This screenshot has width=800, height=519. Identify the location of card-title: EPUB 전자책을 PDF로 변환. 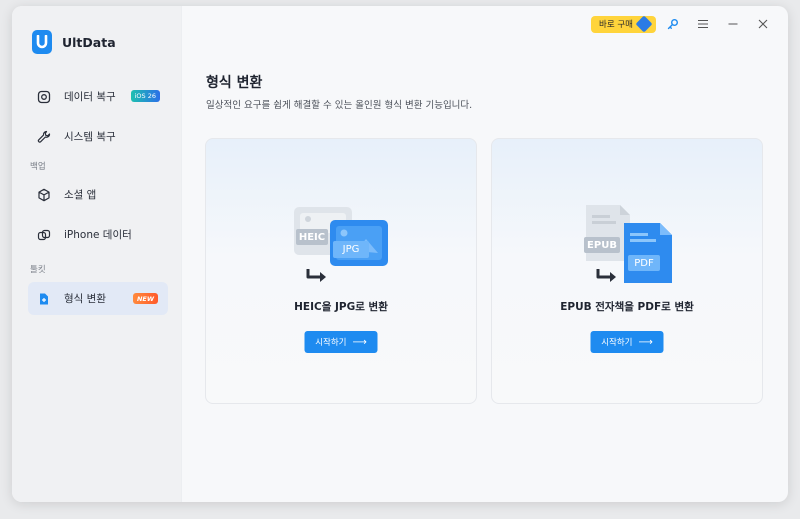
(627, 307).